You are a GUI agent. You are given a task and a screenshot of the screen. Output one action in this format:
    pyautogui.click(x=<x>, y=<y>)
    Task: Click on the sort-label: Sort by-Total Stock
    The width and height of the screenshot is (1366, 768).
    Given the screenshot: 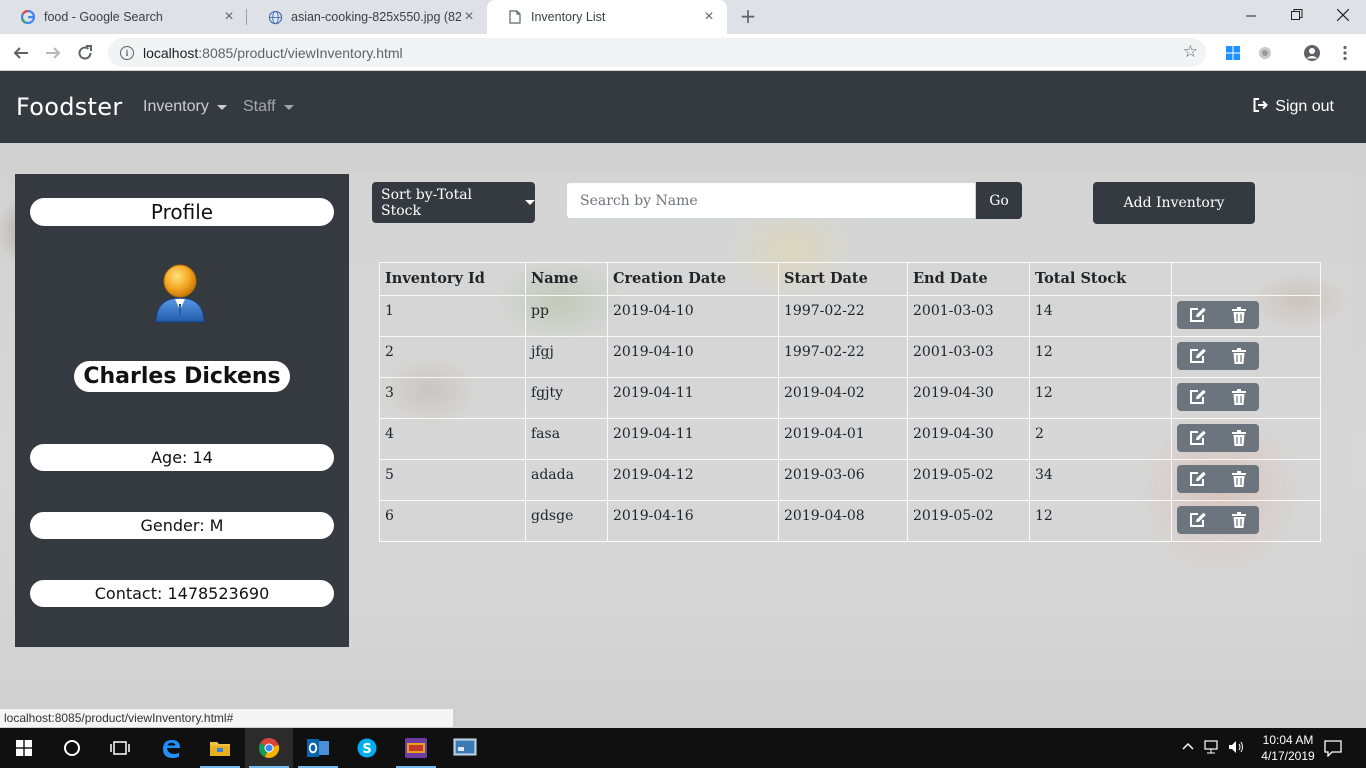 What is the action you would take?
    pyautogui.click(x=427, y=202)
    